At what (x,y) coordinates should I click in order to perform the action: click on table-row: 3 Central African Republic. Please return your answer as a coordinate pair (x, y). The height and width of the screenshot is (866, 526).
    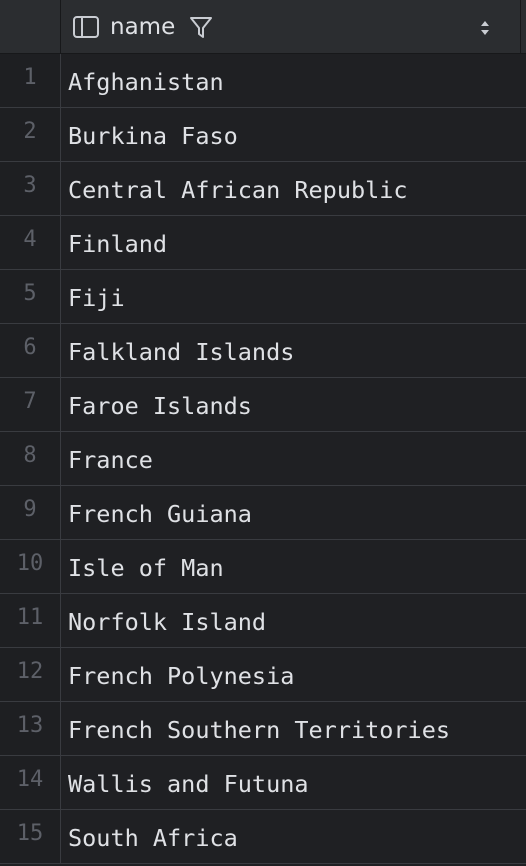
    Looking at the image, I should click on (263, 189).